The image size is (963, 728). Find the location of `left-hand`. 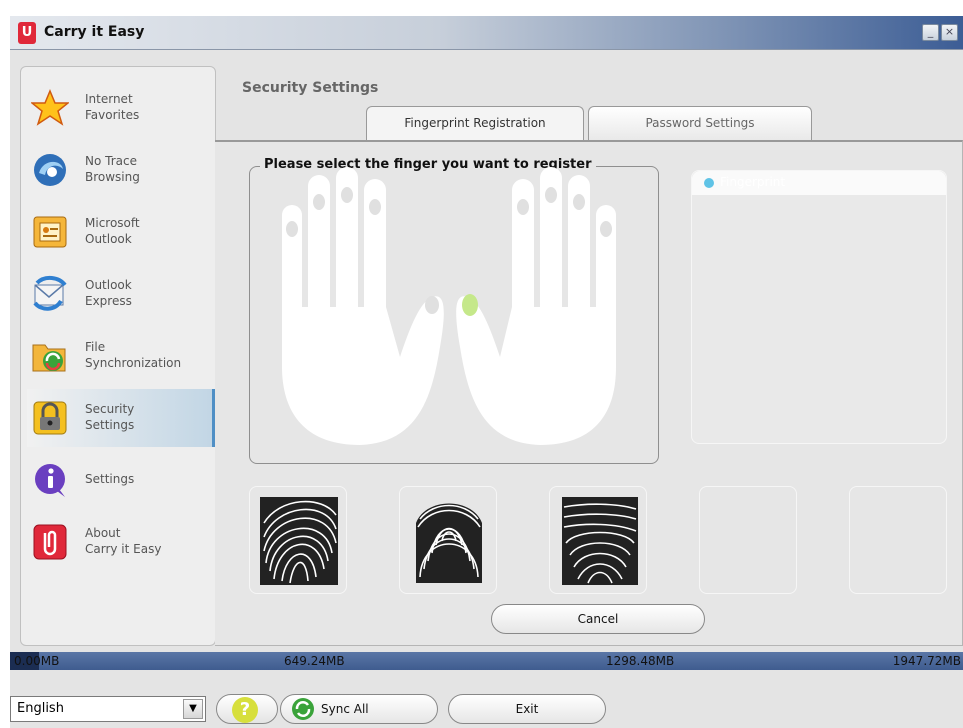

left-hand is located at coordinates (363, 306).